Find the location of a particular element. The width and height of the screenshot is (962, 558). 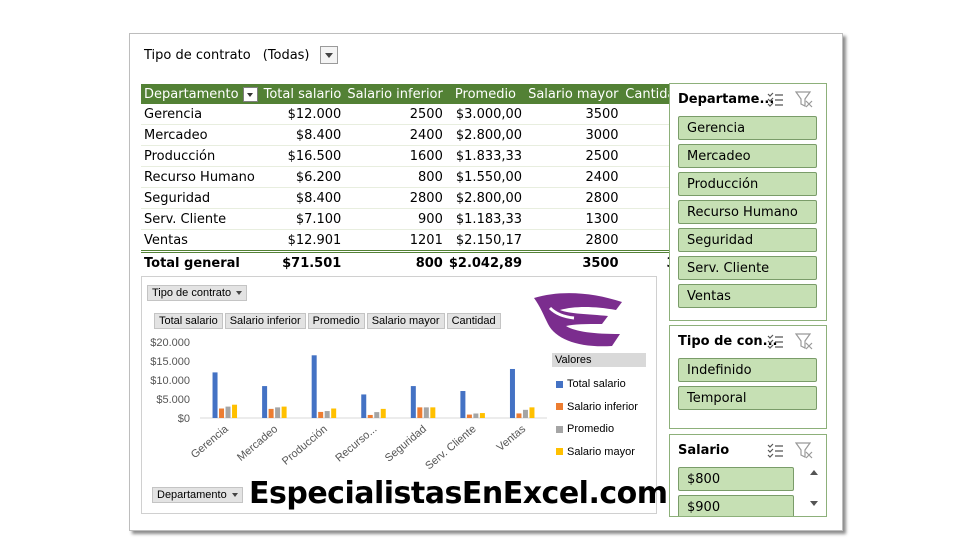

table-row: Seguridad$8.4002800$2.800,0028003 is located at coordinates (414, 198).